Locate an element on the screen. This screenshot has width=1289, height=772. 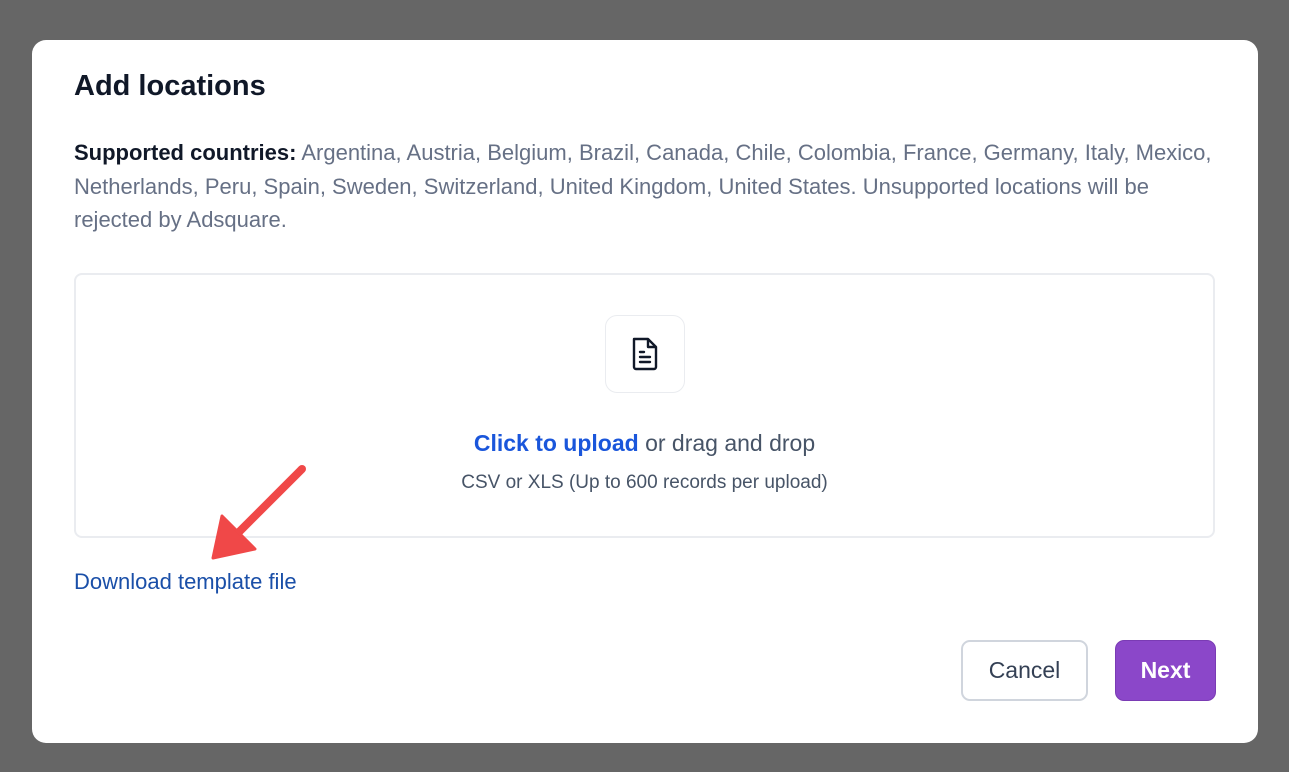
drag-drop-text: or drag and drop is located at coordinates (727, 443).